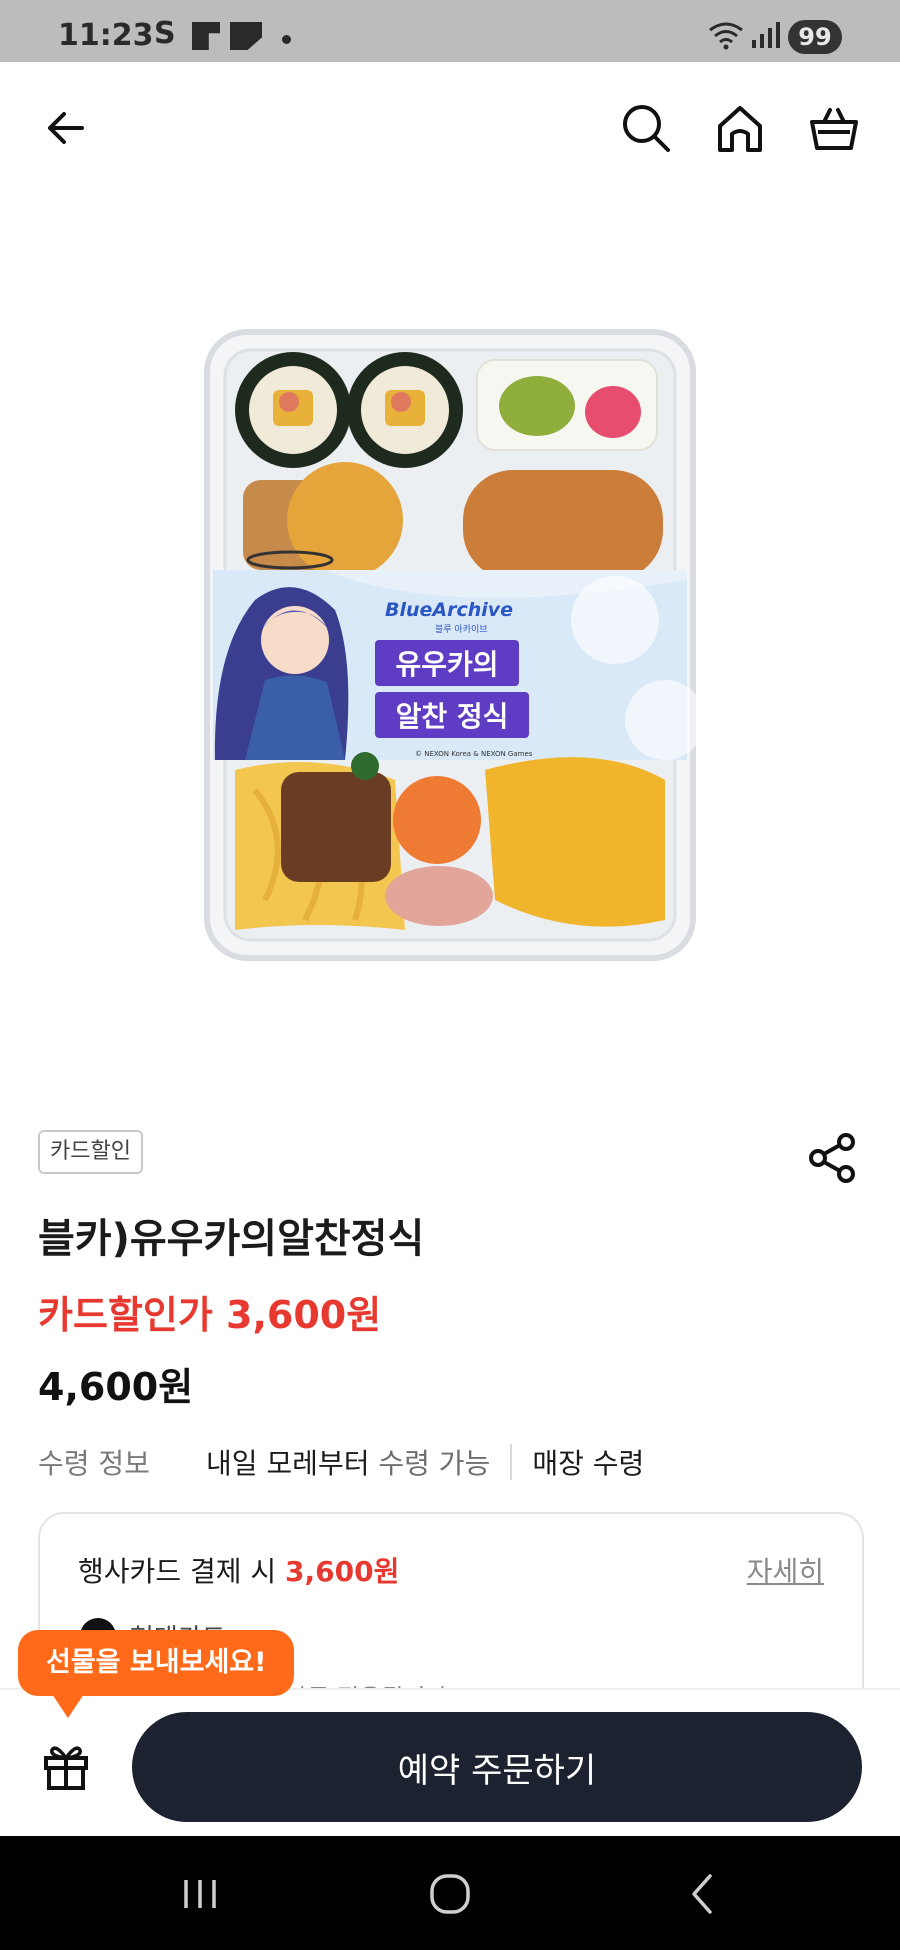 The image size is (900, 1950). I want to click on share-icon, so click(832, 1158).